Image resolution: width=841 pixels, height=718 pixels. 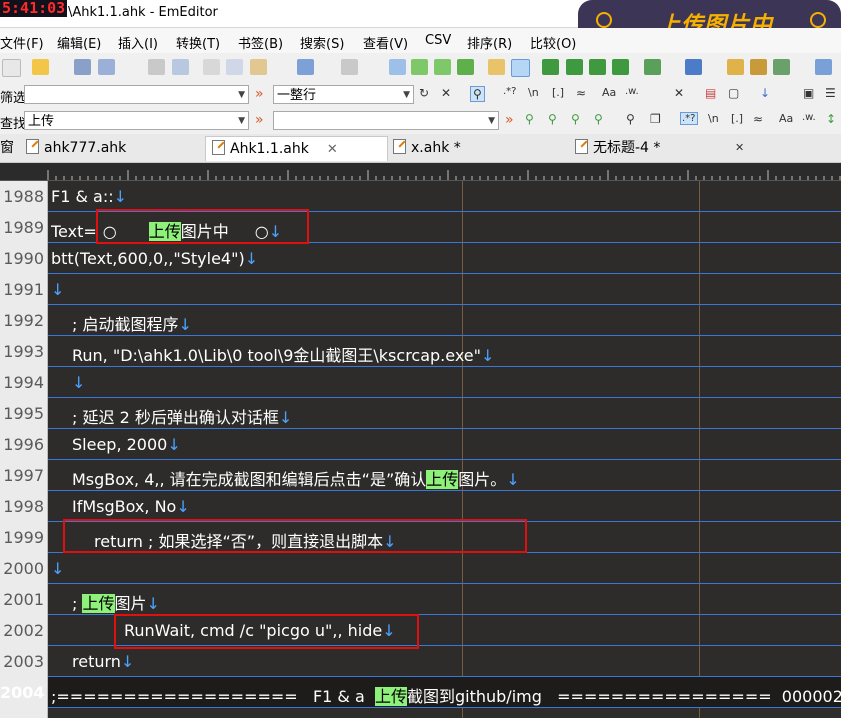 What do you see at coordinates (444, 196) in the screenshot?
I see `code-line: F1 & a::↓` at bounding box center [444, 196].